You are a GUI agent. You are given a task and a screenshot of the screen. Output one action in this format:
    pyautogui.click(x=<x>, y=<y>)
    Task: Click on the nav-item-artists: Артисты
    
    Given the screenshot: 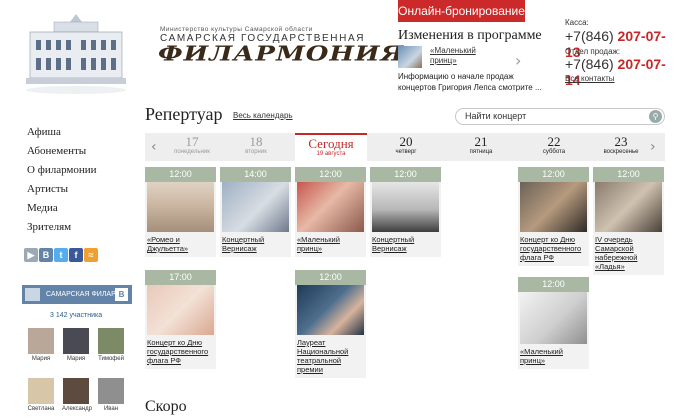 What is the action you would take?
    pyautogui.click(x=47, y=189)
    